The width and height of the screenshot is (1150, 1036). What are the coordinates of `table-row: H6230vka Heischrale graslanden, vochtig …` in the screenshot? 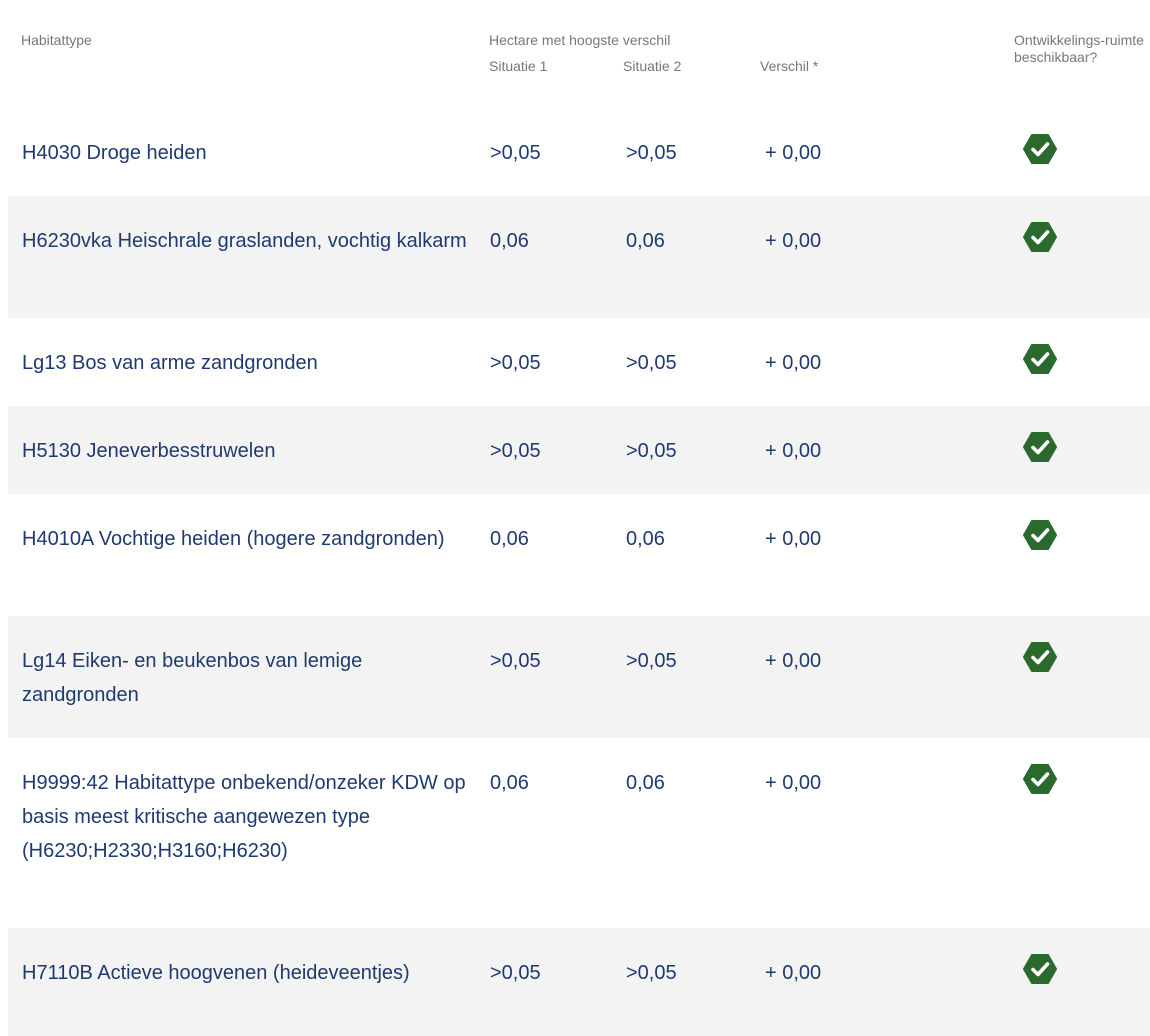 It's located at (579, 257).